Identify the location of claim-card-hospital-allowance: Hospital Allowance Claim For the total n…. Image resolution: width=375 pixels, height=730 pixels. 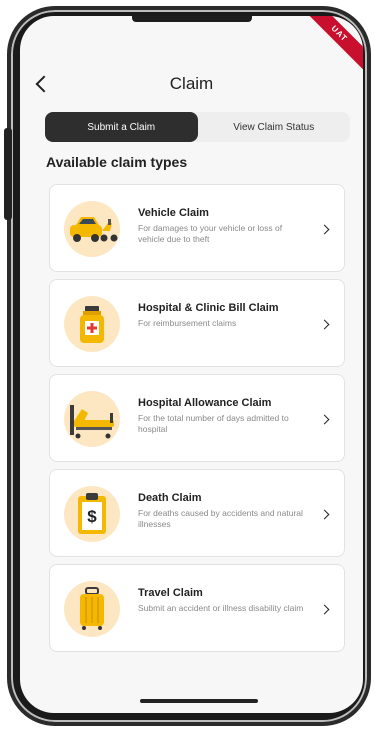
(197, 418).